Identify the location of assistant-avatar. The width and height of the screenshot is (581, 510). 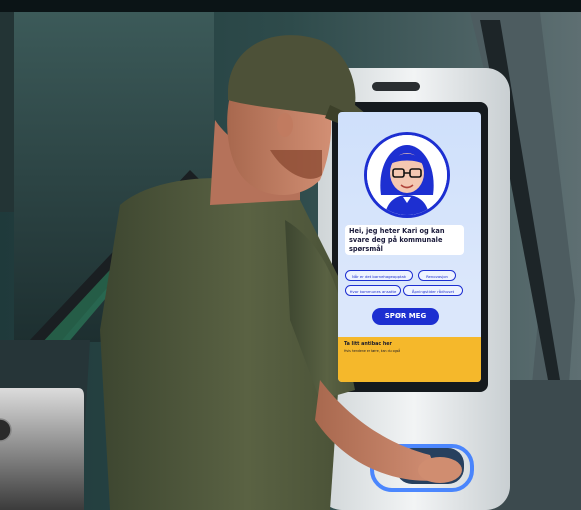
(407, 175).